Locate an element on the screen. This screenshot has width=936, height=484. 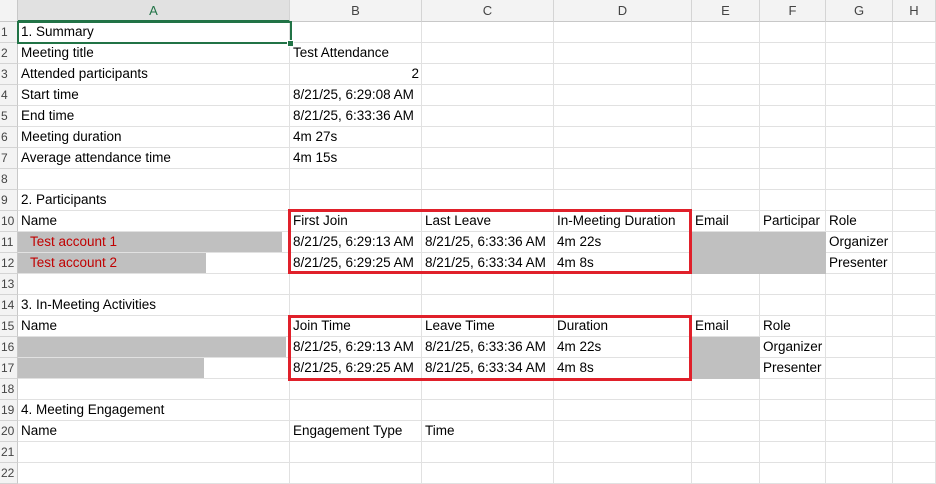
activity-duration: 4m 8s is located at coordinates (623, 368).